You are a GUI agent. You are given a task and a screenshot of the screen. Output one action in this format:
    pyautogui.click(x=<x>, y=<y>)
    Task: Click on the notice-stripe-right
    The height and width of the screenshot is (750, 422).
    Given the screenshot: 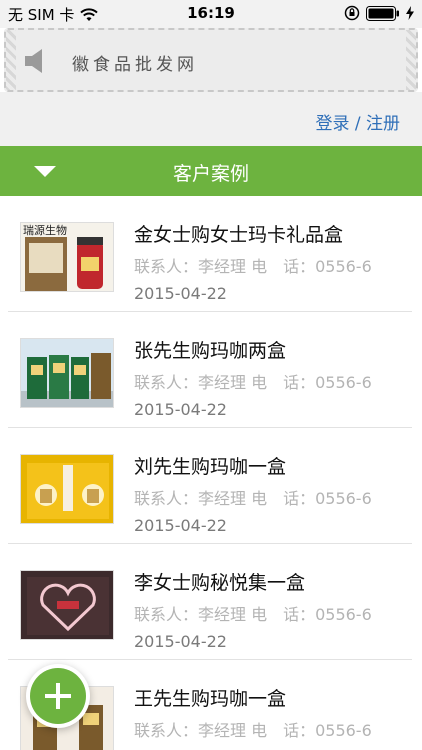 What is the action you would take?
    pyautogui.click(x=411, y=60)
    